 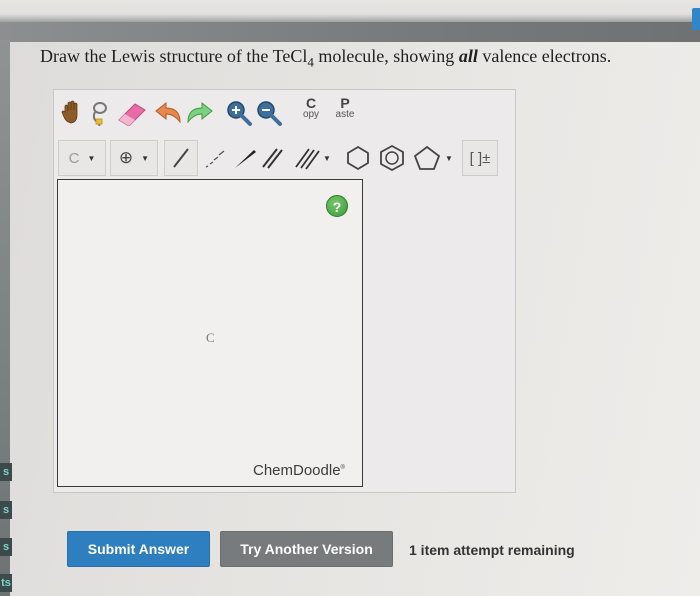 I want to click on registered-mark: ®, so click(x=342, y=468).